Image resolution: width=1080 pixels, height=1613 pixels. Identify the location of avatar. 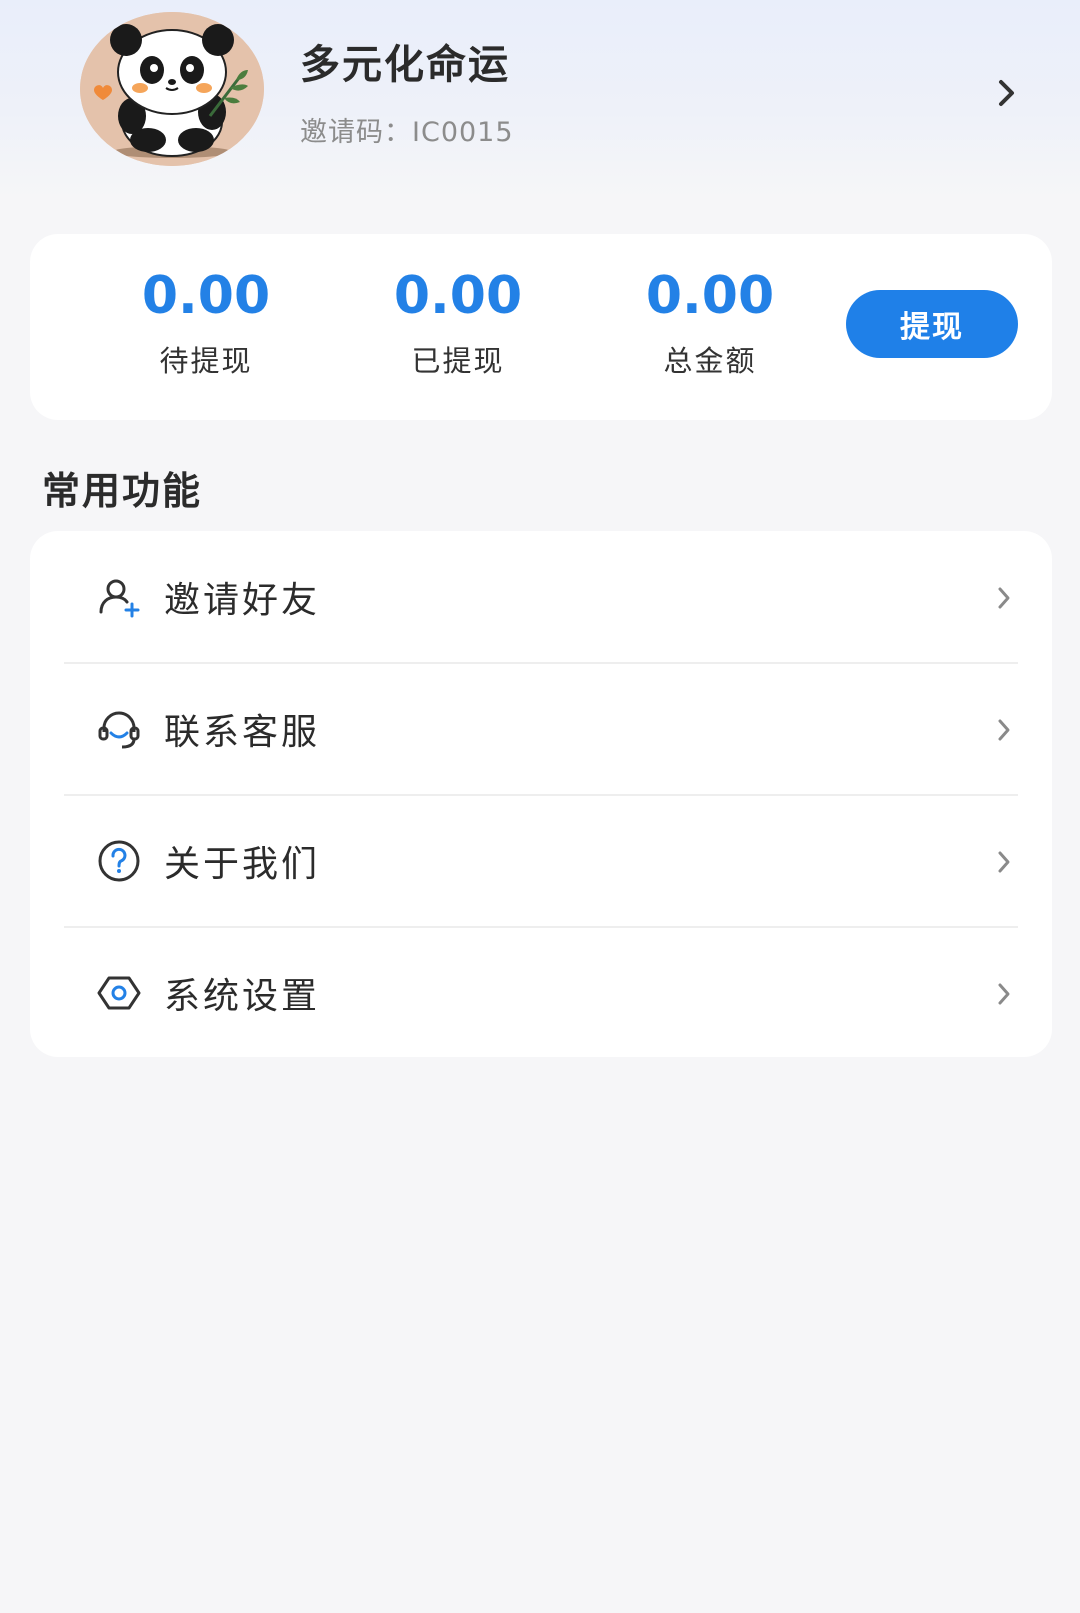
(172, 89).